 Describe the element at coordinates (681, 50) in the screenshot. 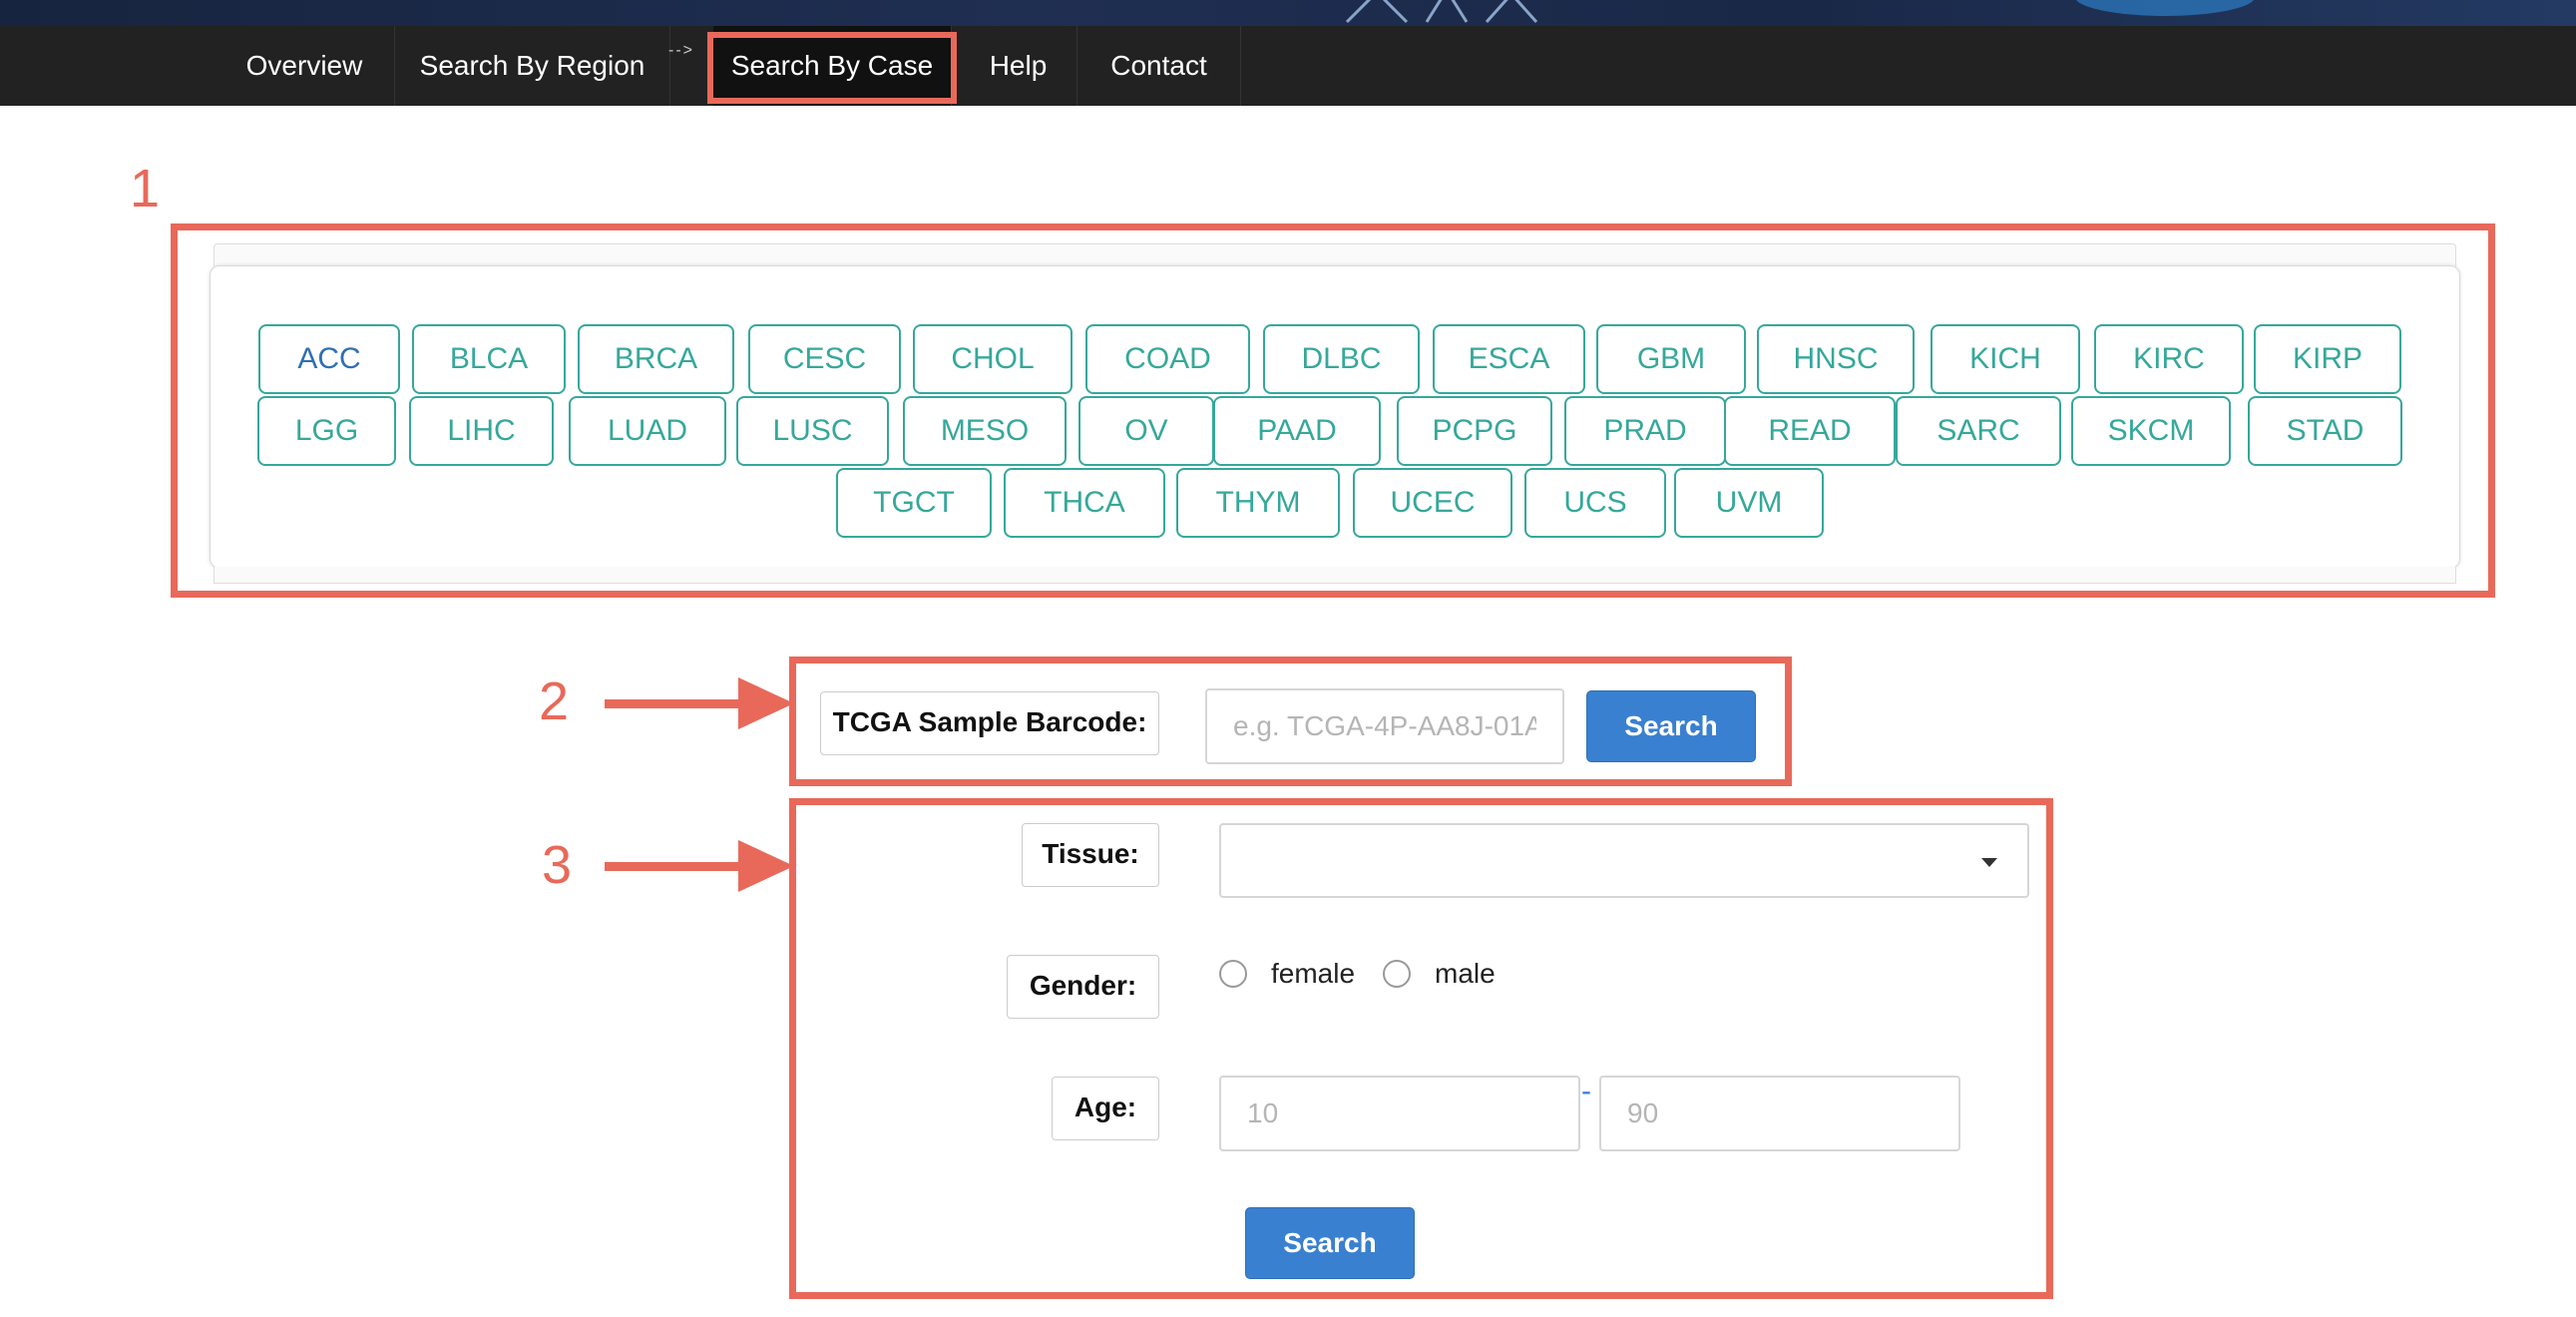

I see `nav-arrow-dots: -->` at that location.